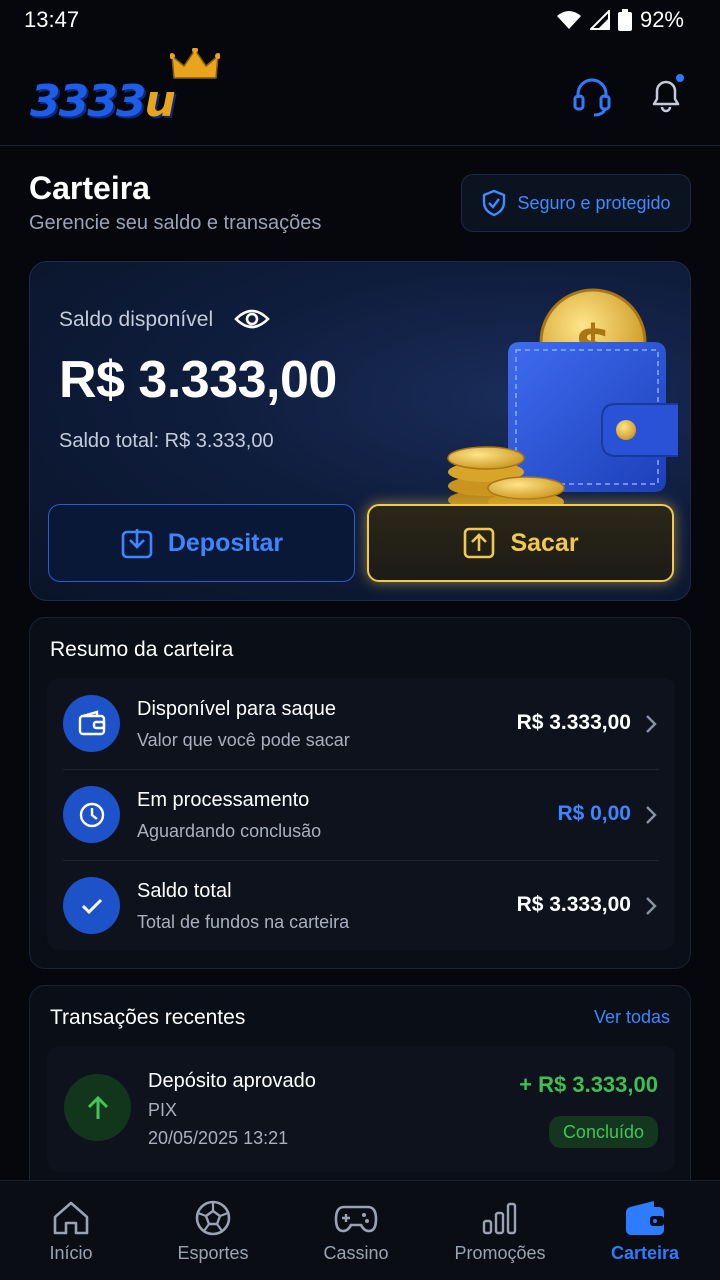  I want to click on signal-icon, so click(599, 20).